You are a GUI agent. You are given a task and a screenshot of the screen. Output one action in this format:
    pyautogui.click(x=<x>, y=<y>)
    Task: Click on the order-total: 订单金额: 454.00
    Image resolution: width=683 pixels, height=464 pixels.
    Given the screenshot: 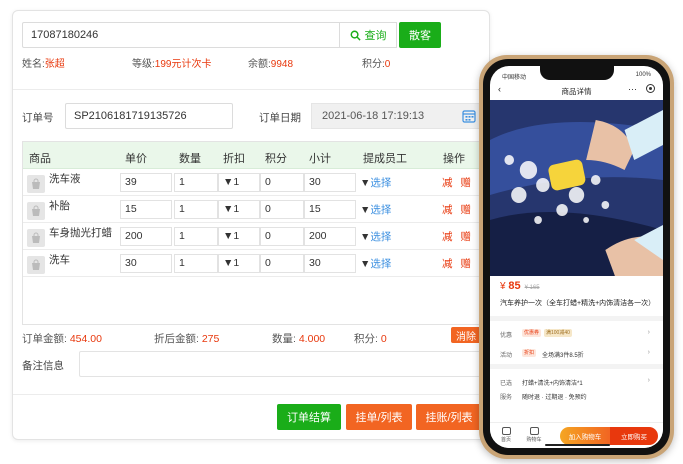 What is the action you would take?
    pyautogui.click(x=62, y=339)
    